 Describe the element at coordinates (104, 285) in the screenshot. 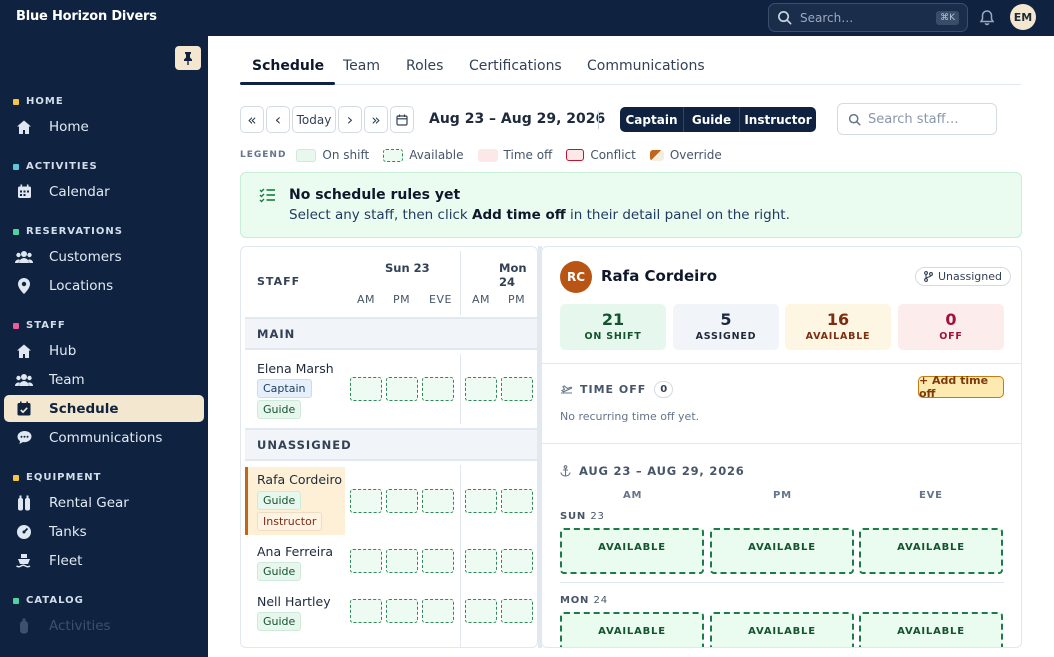

I see `sidebar-item-locations: Locations` at that location.